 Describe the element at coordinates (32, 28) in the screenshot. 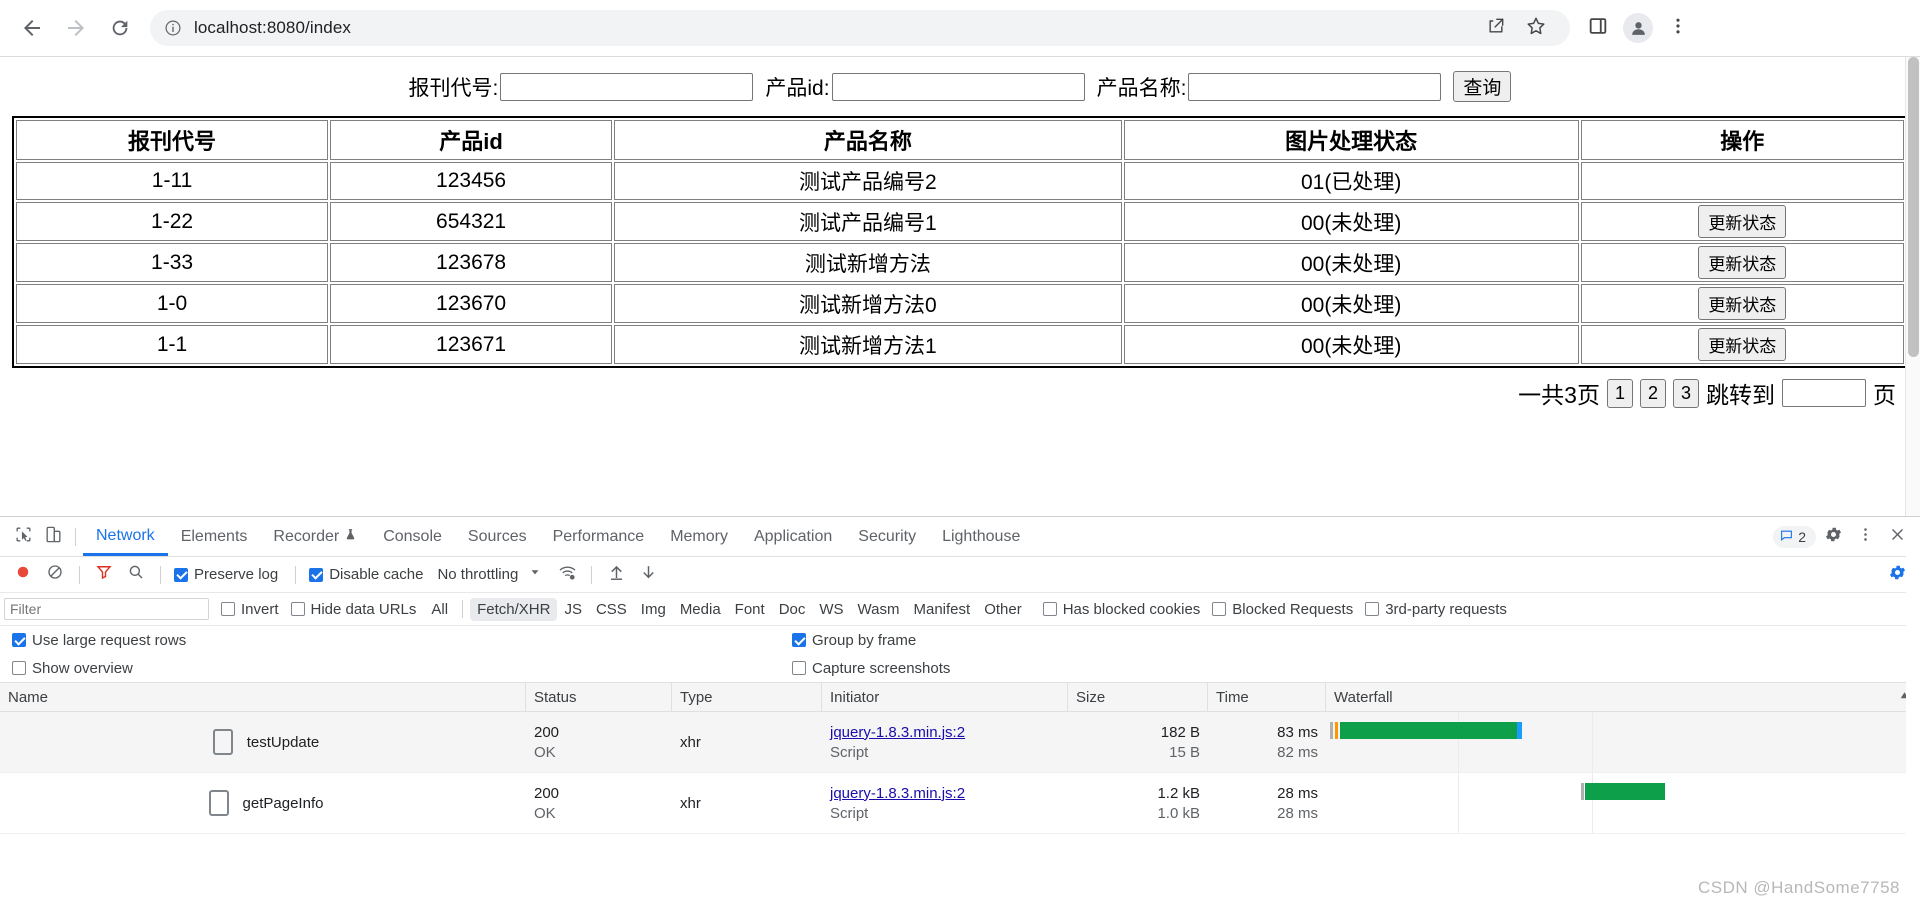

I see `back-button` at that location.